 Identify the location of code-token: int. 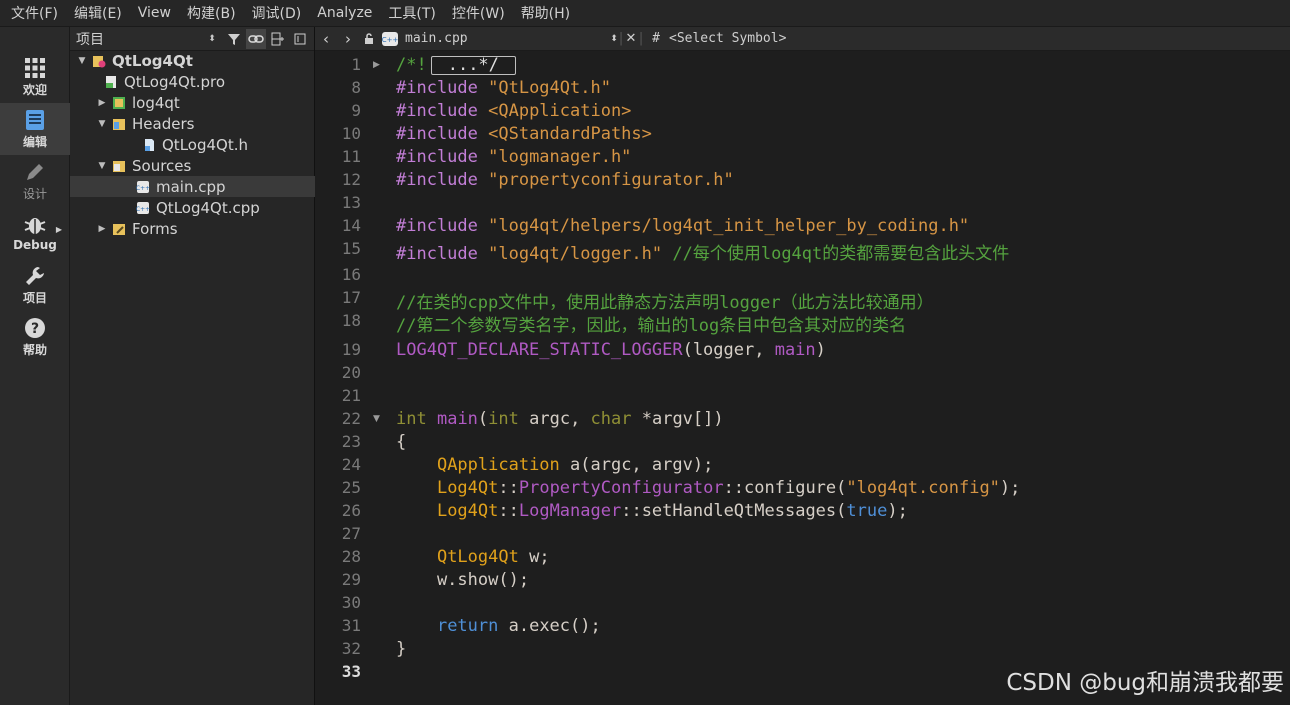
(411, 419).